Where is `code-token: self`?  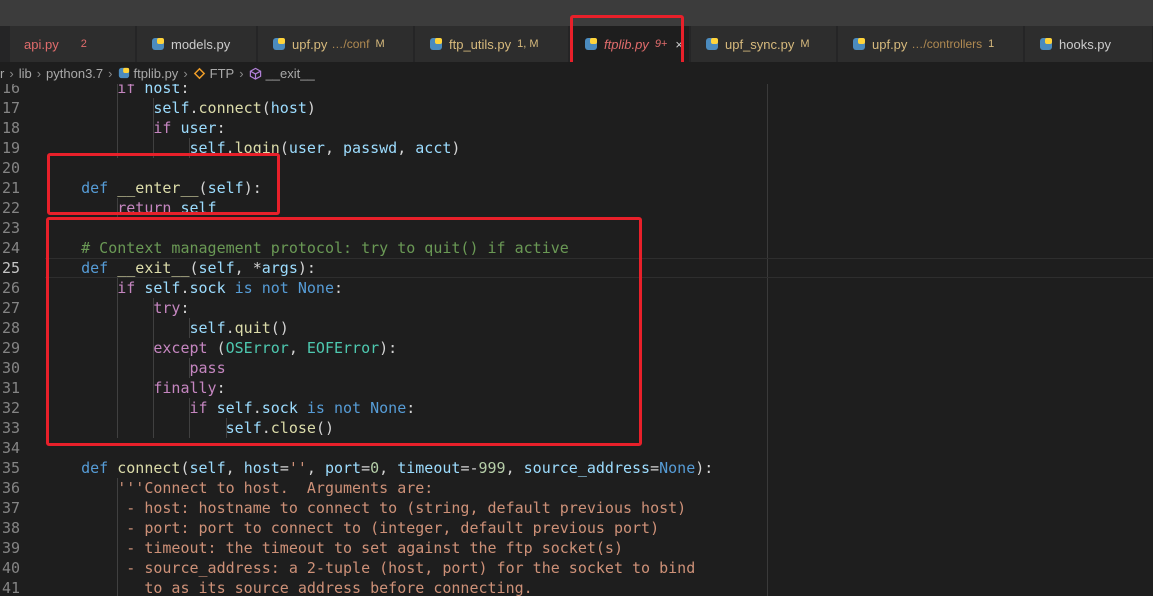 code-token: self is located at coordinates (207, 468).